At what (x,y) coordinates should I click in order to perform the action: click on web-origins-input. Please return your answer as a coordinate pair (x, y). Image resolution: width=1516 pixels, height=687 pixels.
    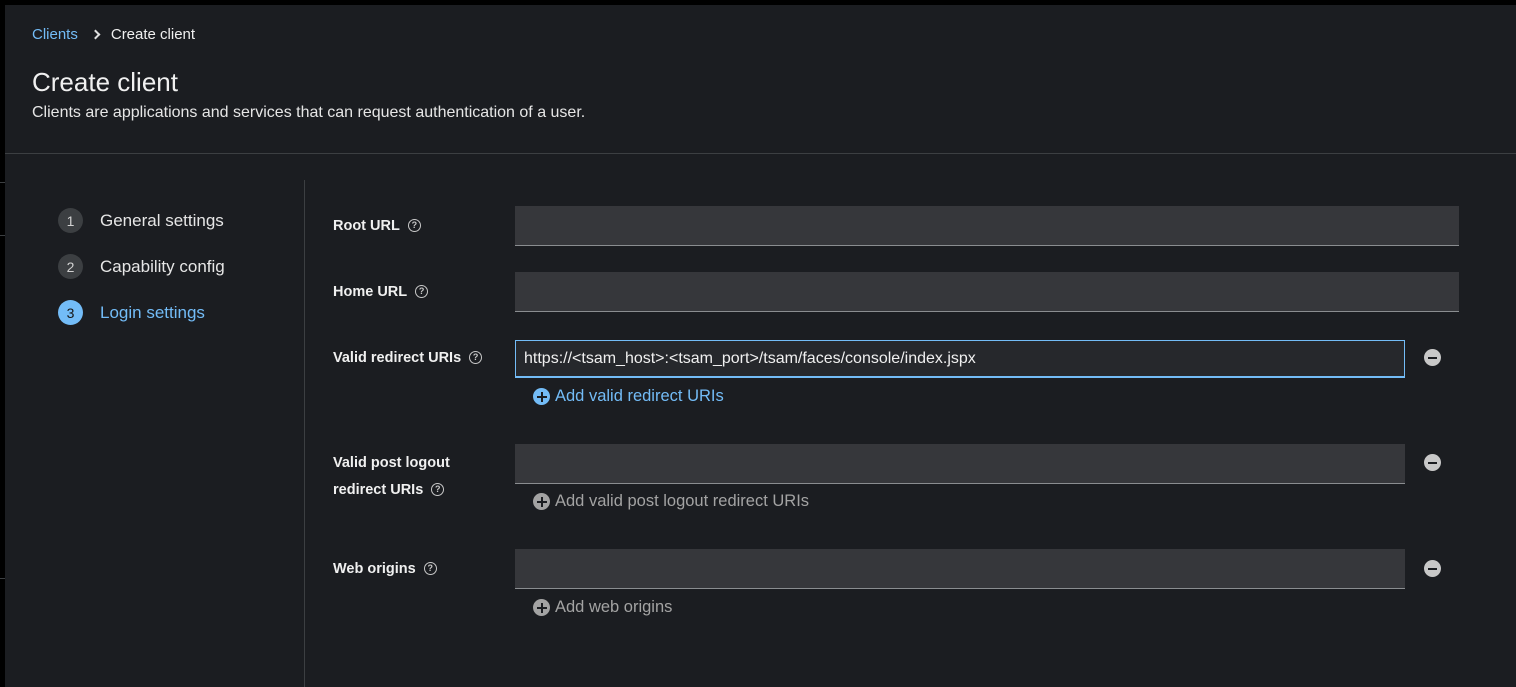
    Looking at the image, I should click on (960, 569).